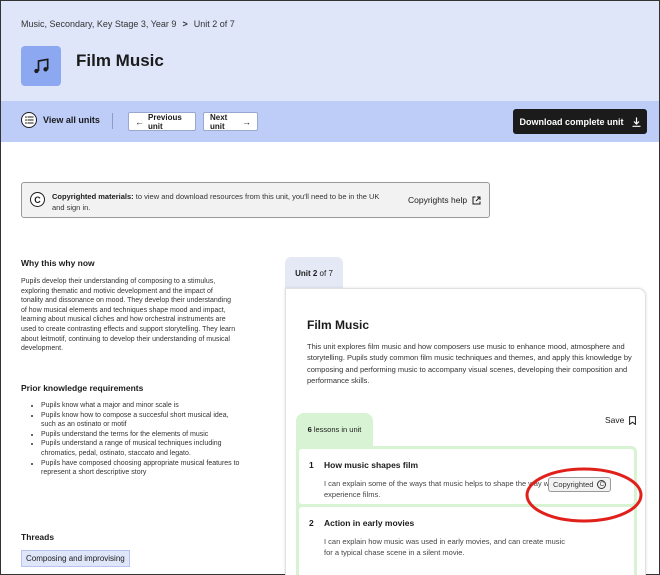 Image resolution: width=660 pixels, height=575 pixels. I want to click on unit-tab-prefix: Unit, so click(304, 273).